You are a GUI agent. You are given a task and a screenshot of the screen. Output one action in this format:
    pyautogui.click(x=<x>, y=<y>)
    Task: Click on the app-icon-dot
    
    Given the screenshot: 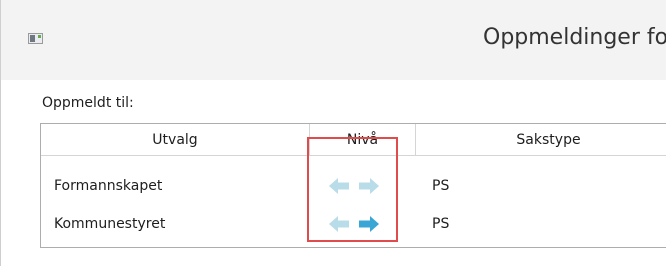 What is the action you would take?
    pyautogui.click(x=39, y=36)
    